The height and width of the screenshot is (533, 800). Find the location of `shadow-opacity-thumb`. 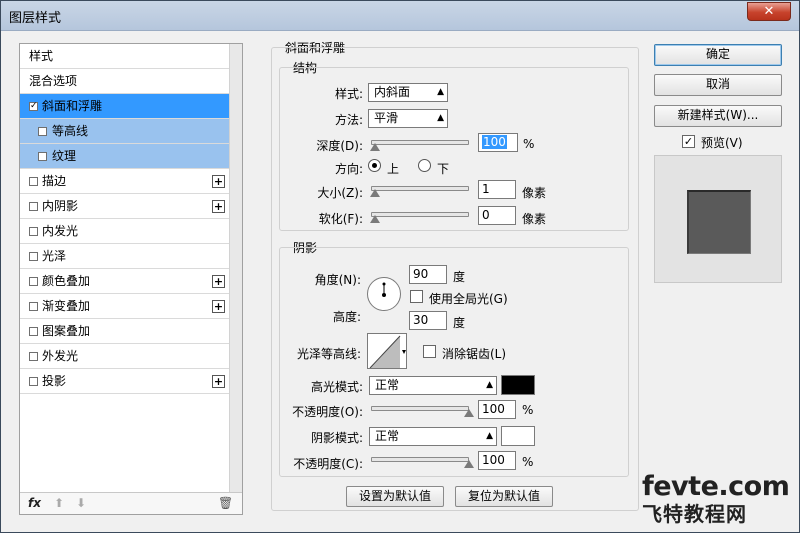

shadow-opacity-thumb is located at coordinates (469, 464).